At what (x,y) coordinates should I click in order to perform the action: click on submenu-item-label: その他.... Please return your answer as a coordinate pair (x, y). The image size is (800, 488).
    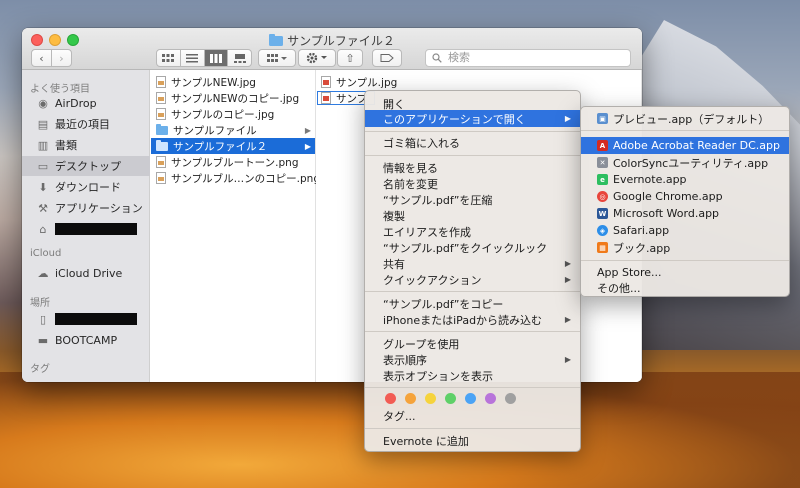
    Looking at the image, I should click on (619, 288).